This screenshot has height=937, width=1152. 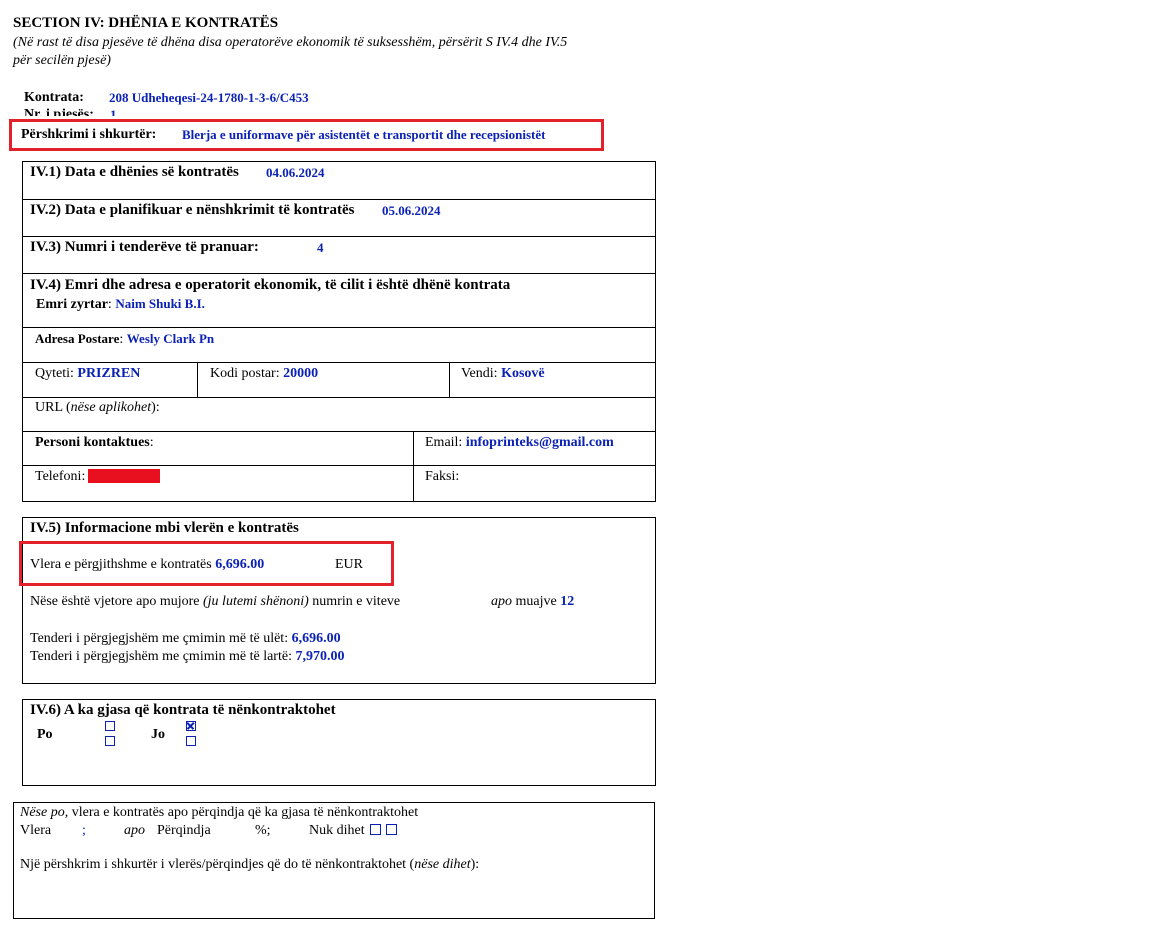 What do you see at coordinates (245, 373) in the screenshot?
I see `kodi-label: Kodi postar:` at bounding box center [245, 373].